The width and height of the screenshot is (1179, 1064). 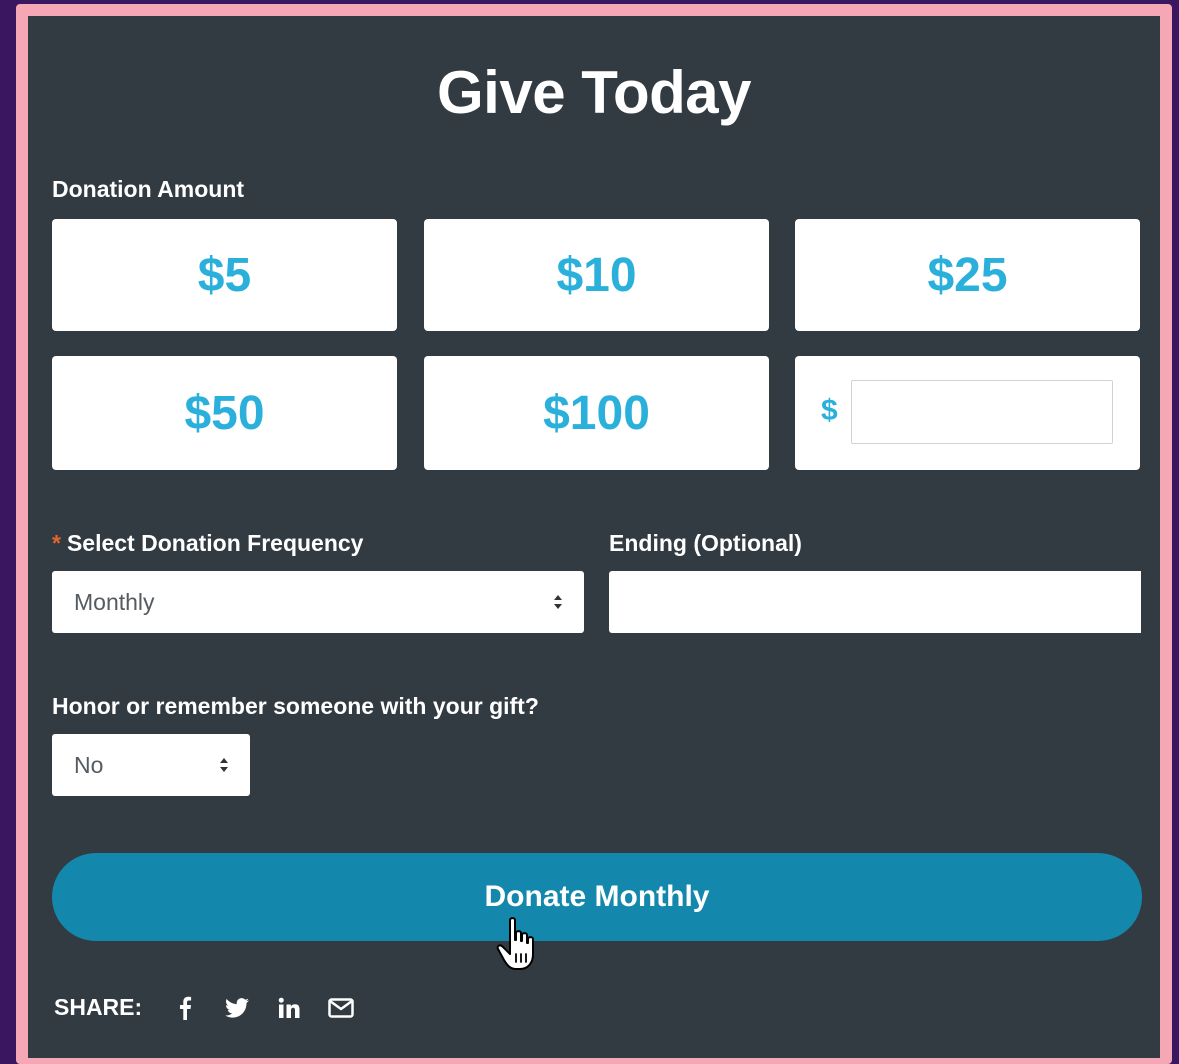 What do you see at coordinates (341, 1008) in the screenshot?
I see `email-icon` at bounding box center [341, 1008].